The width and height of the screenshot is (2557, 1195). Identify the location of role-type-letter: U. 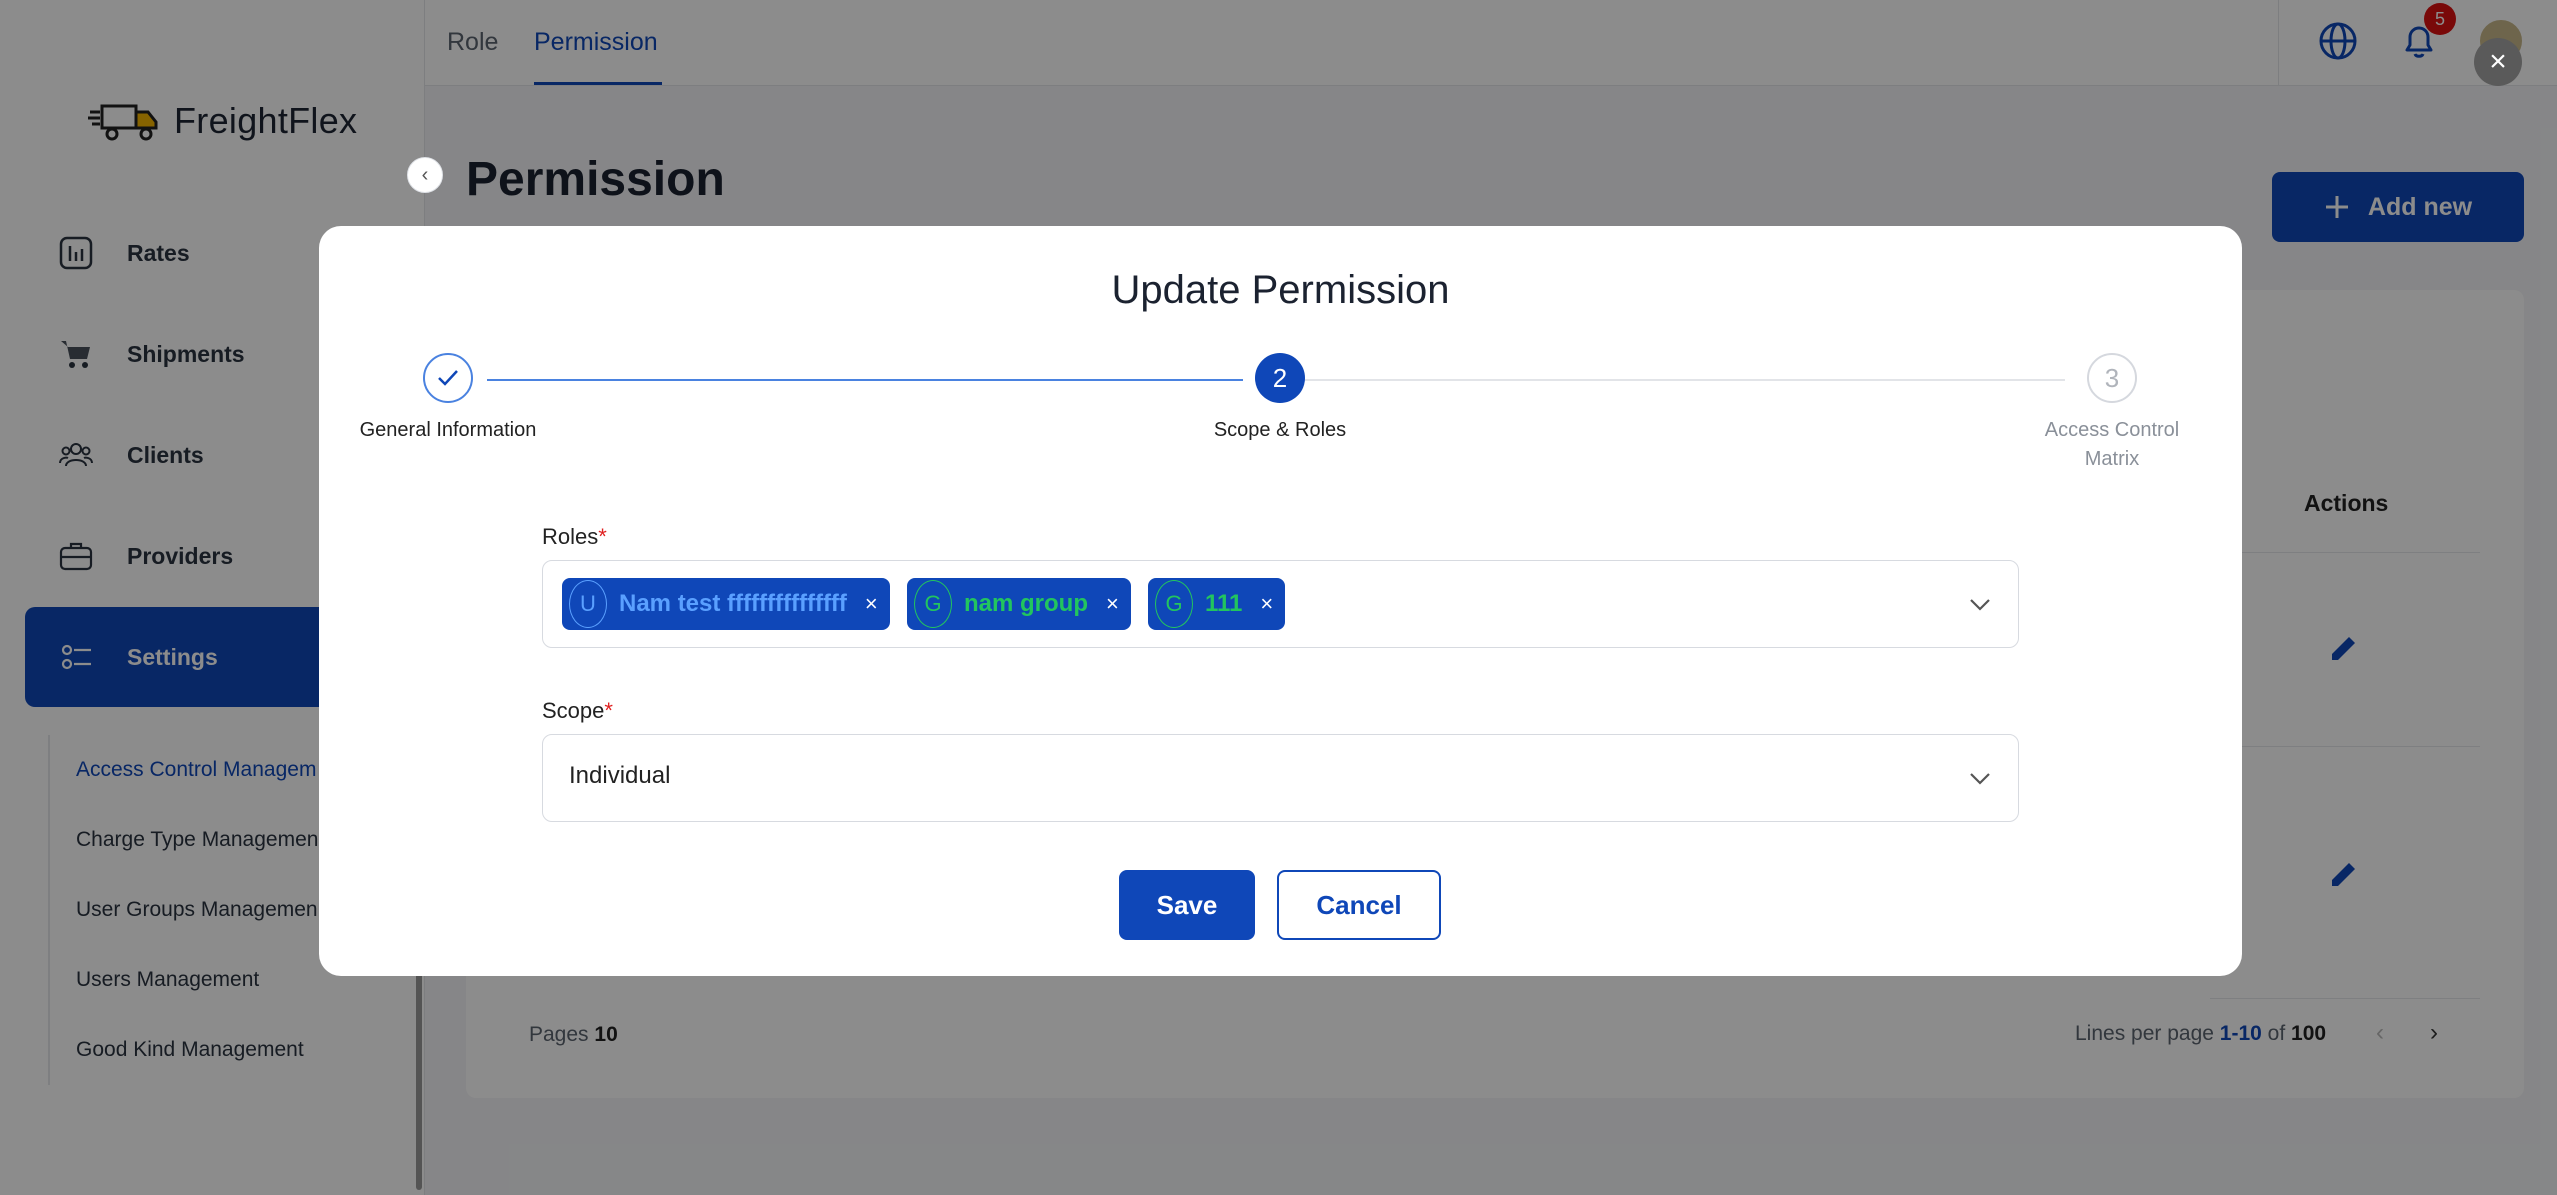
(588, 604).